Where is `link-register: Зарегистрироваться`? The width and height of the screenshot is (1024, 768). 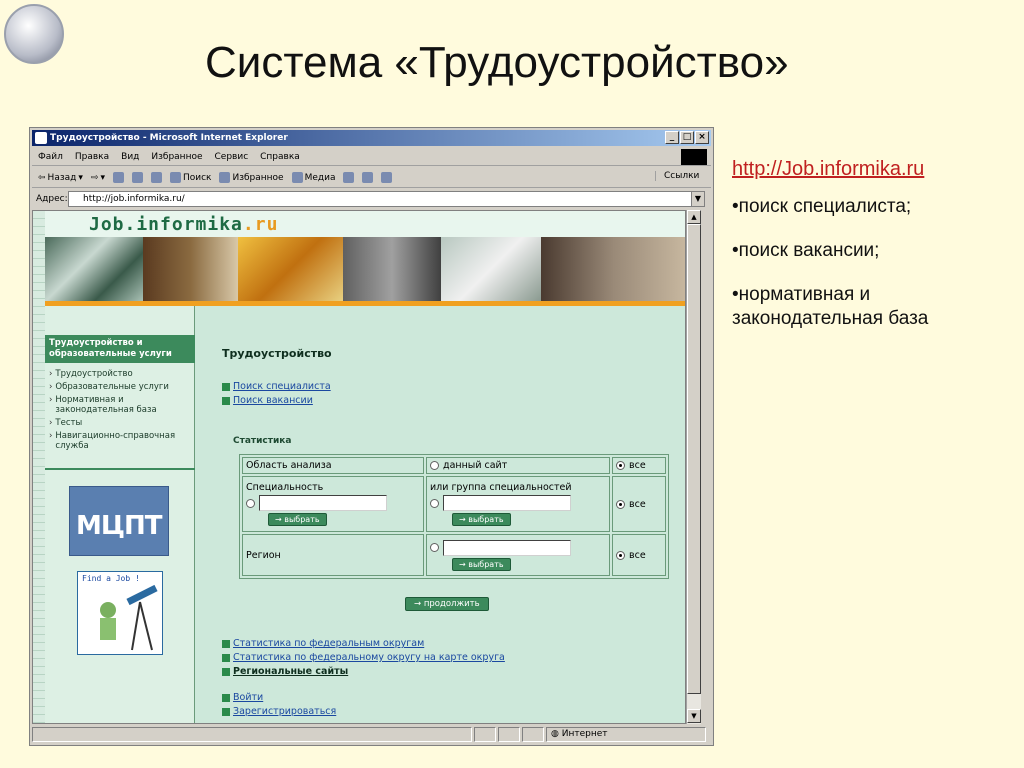
link-register: Зарегистрироваться is located at coordinates (279, 711).